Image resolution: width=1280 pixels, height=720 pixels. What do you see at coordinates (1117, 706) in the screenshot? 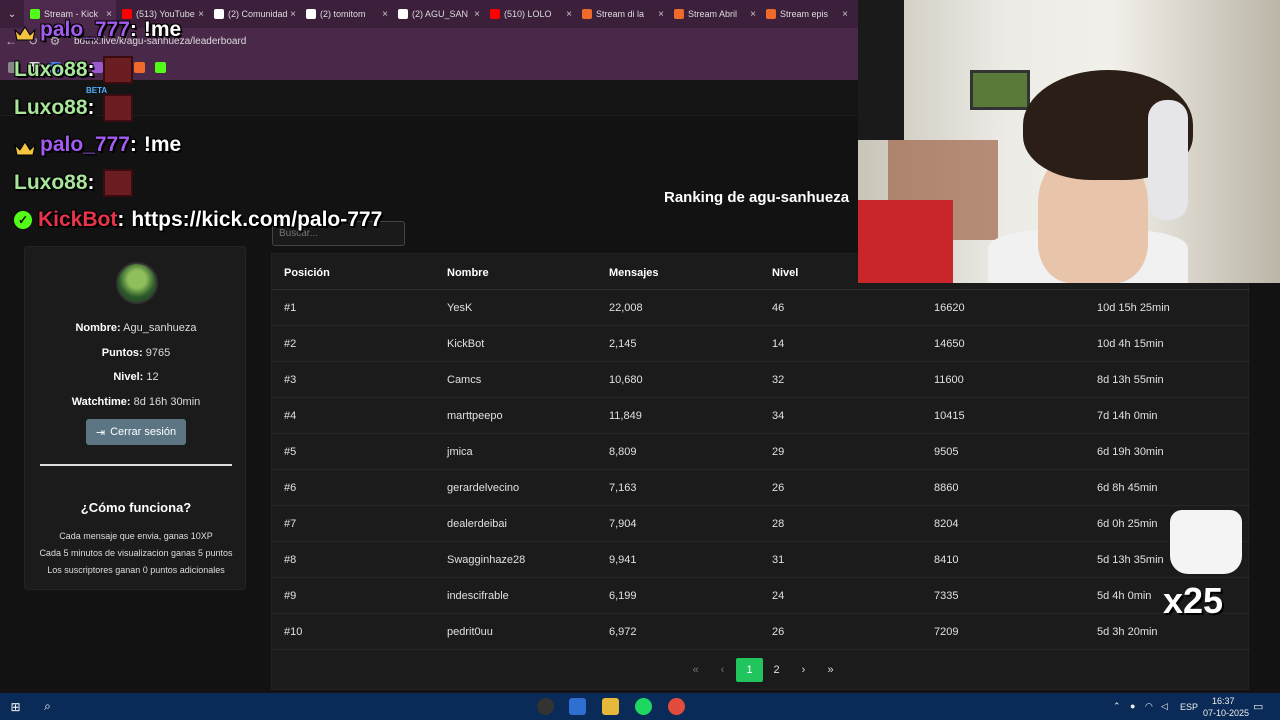
I see `tray-chevron-icon: ⌃` at bounding box center [1117, 706].